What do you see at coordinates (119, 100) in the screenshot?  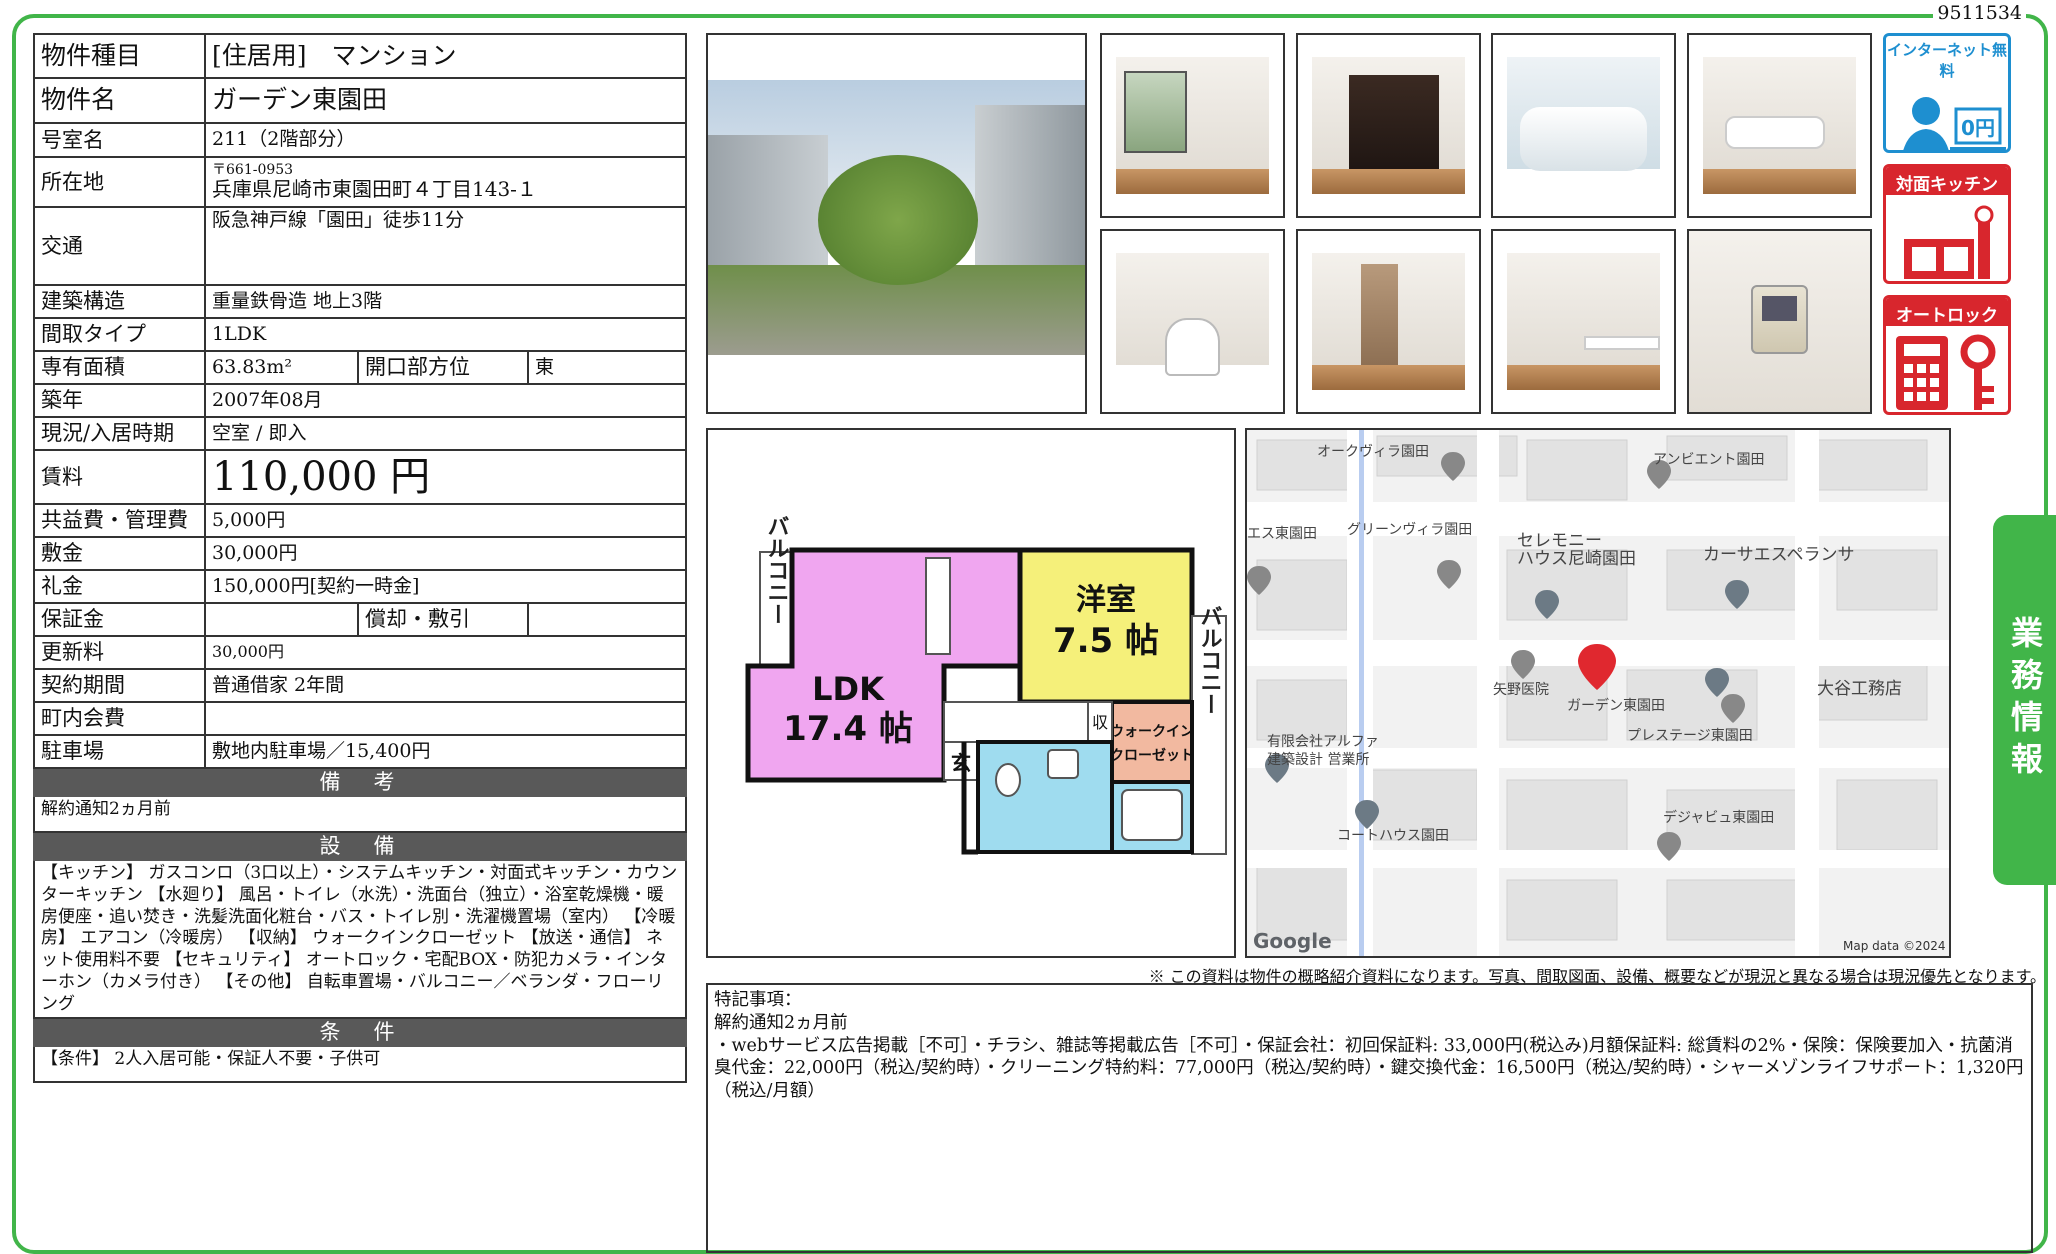 I see `name-label: 物件名` at bounding box center [119, 100].